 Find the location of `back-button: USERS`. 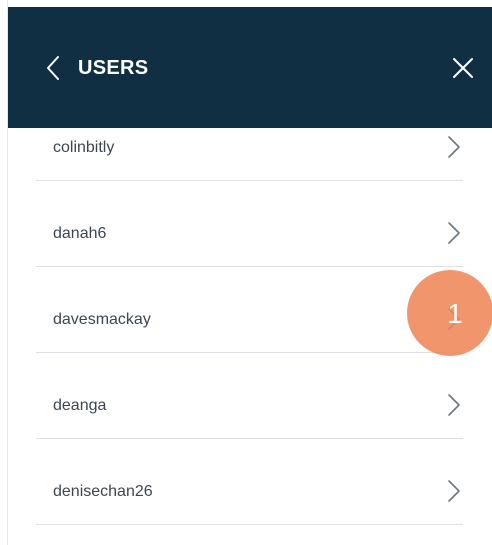

back-button: USERS is located at coordinates (95, 68).